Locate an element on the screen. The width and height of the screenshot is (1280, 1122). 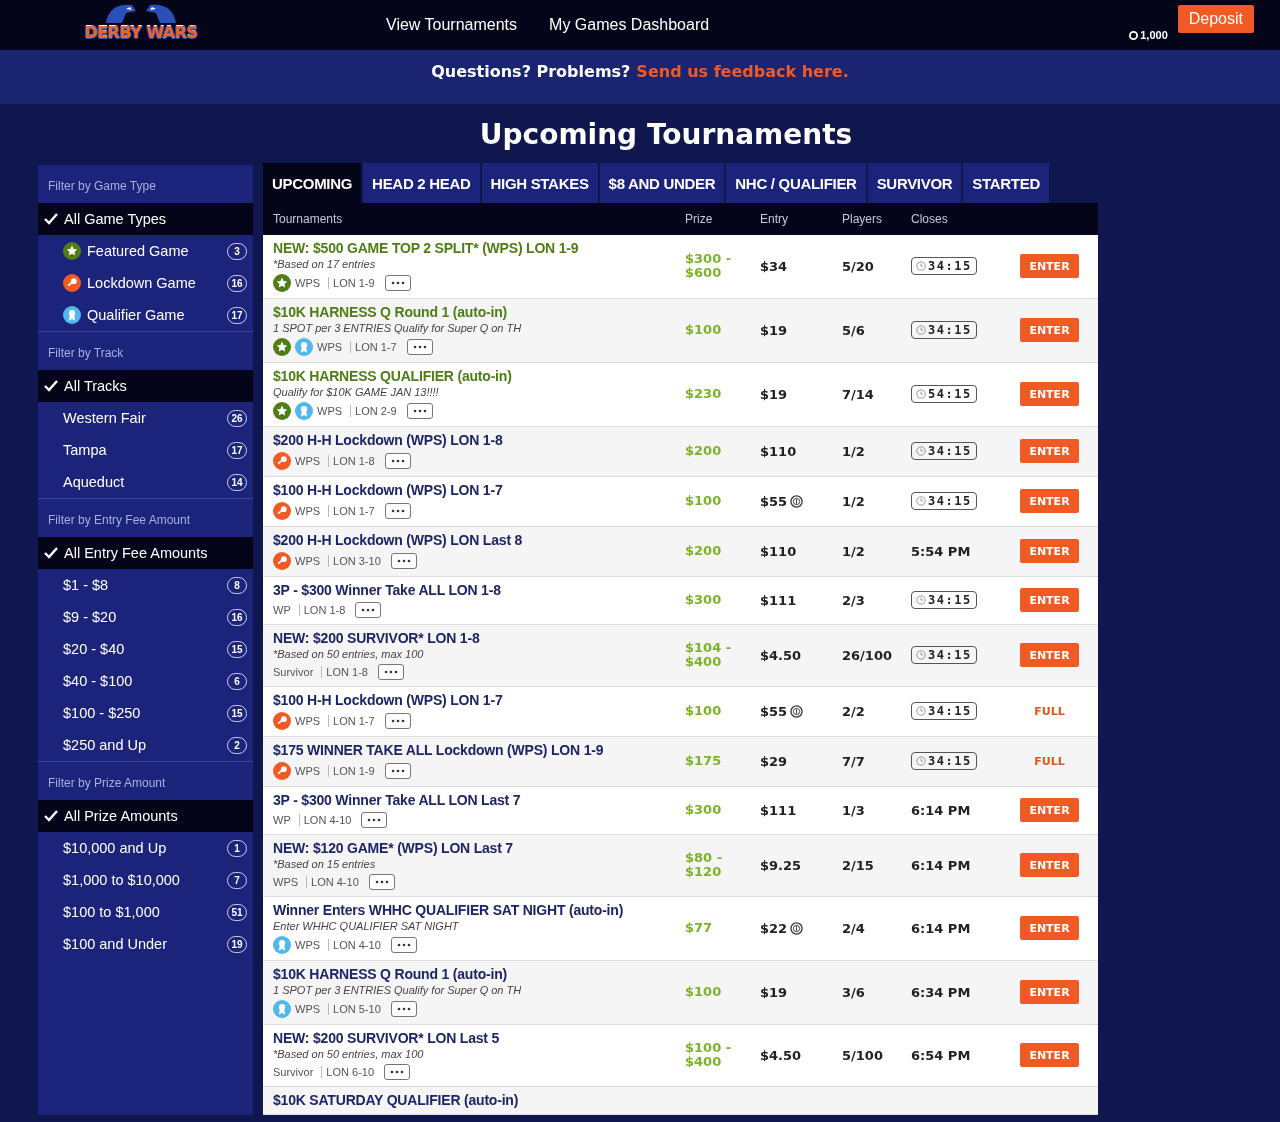
tournament-tag: LON 1-8 is located at coordinates (346, 672).